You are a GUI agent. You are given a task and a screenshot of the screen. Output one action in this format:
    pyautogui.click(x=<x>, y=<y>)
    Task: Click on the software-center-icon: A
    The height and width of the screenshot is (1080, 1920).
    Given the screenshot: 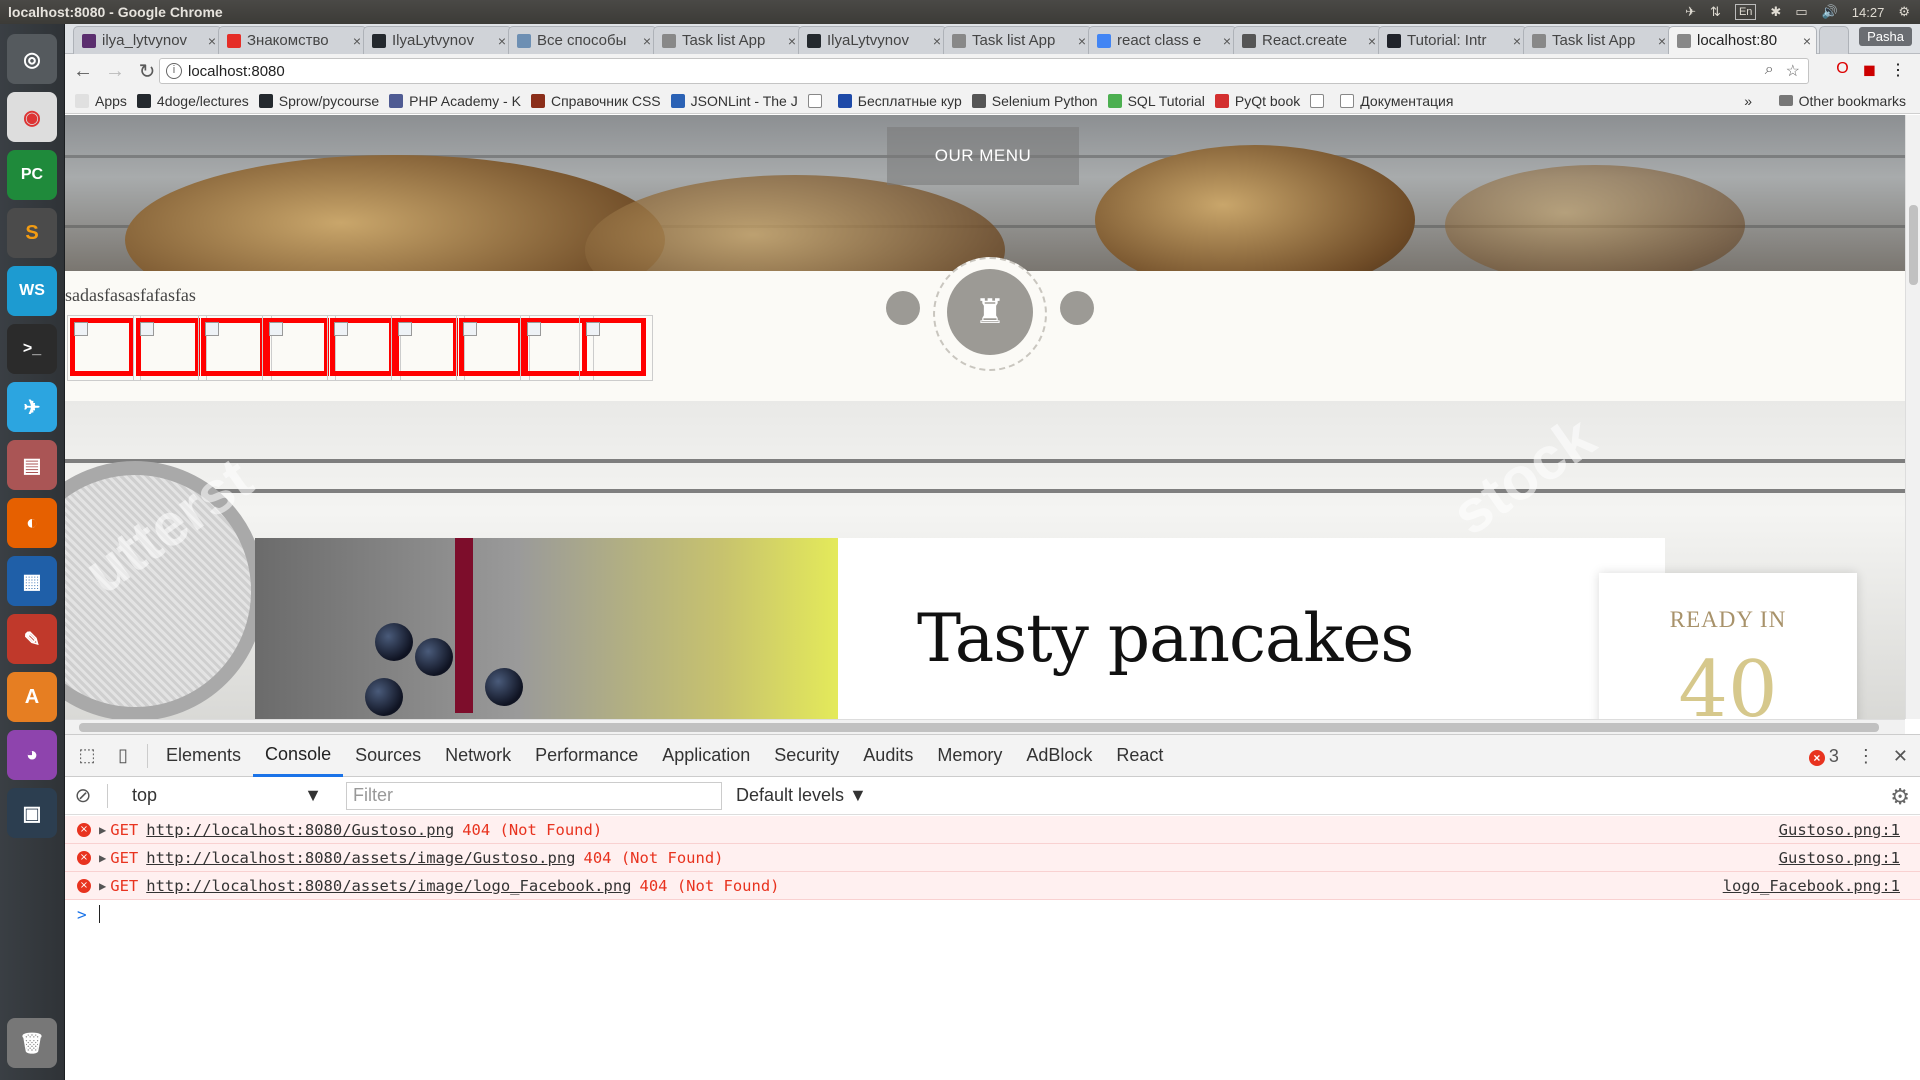 What is the action you would take?
    pyautogui.click(x=32, y=697)
    